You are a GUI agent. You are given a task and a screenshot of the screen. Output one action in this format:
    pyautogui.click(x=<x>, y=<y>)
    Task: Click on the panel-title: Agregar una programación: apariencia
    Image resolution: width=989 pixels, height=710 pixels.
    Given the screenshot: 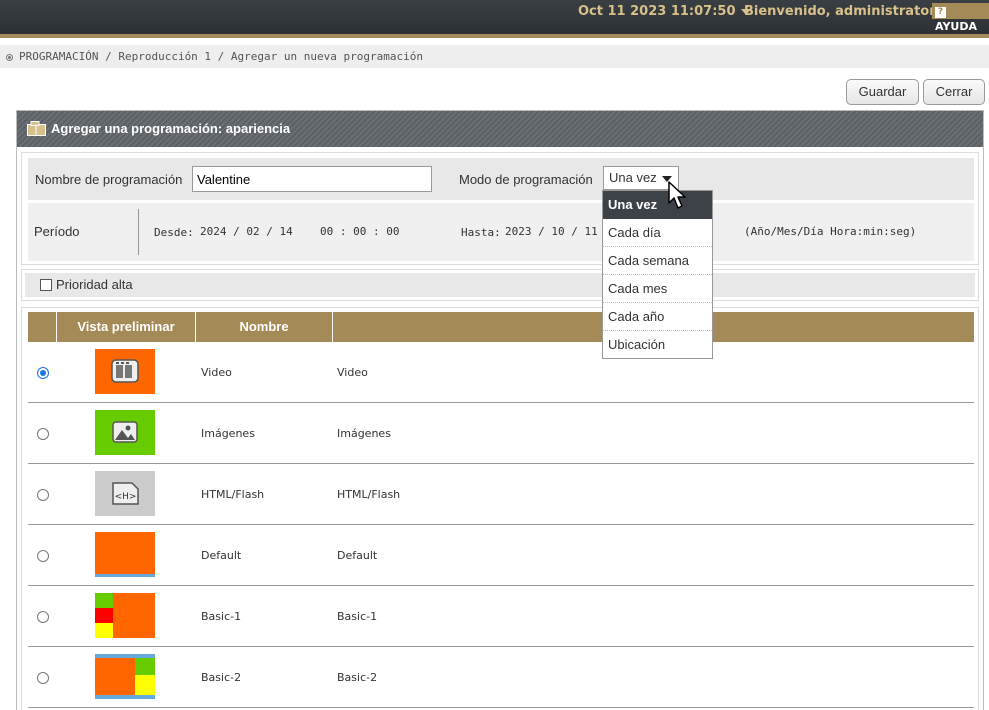 What is the action you would take?
    pyautogui.click(x=171, y=128)
    